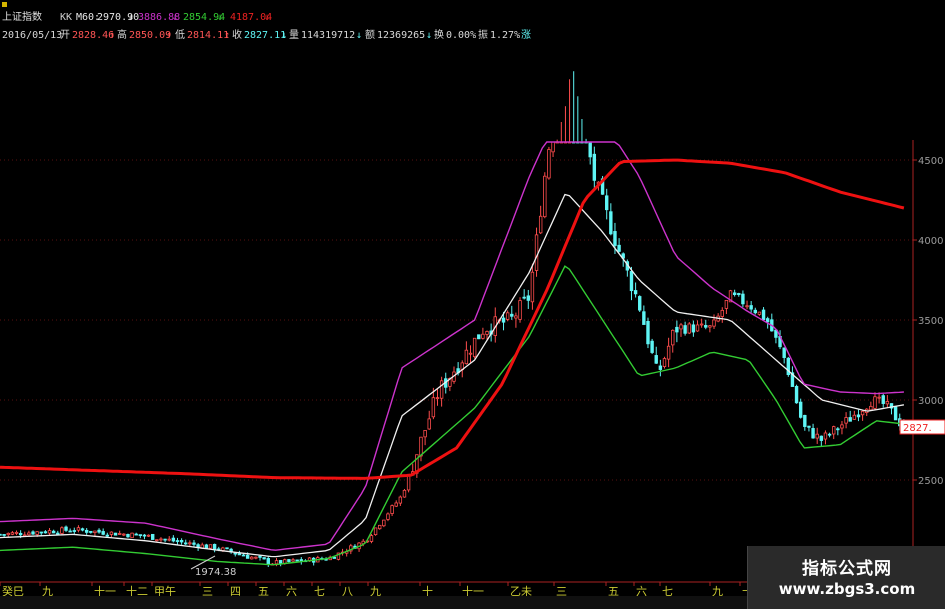 The width and height of the screenshot is (945, 609). Describe the element at coordinates (846, 577) in the screenshot. I see `watermark-box: 指标公式网 www.zbgs3.com` at that location.